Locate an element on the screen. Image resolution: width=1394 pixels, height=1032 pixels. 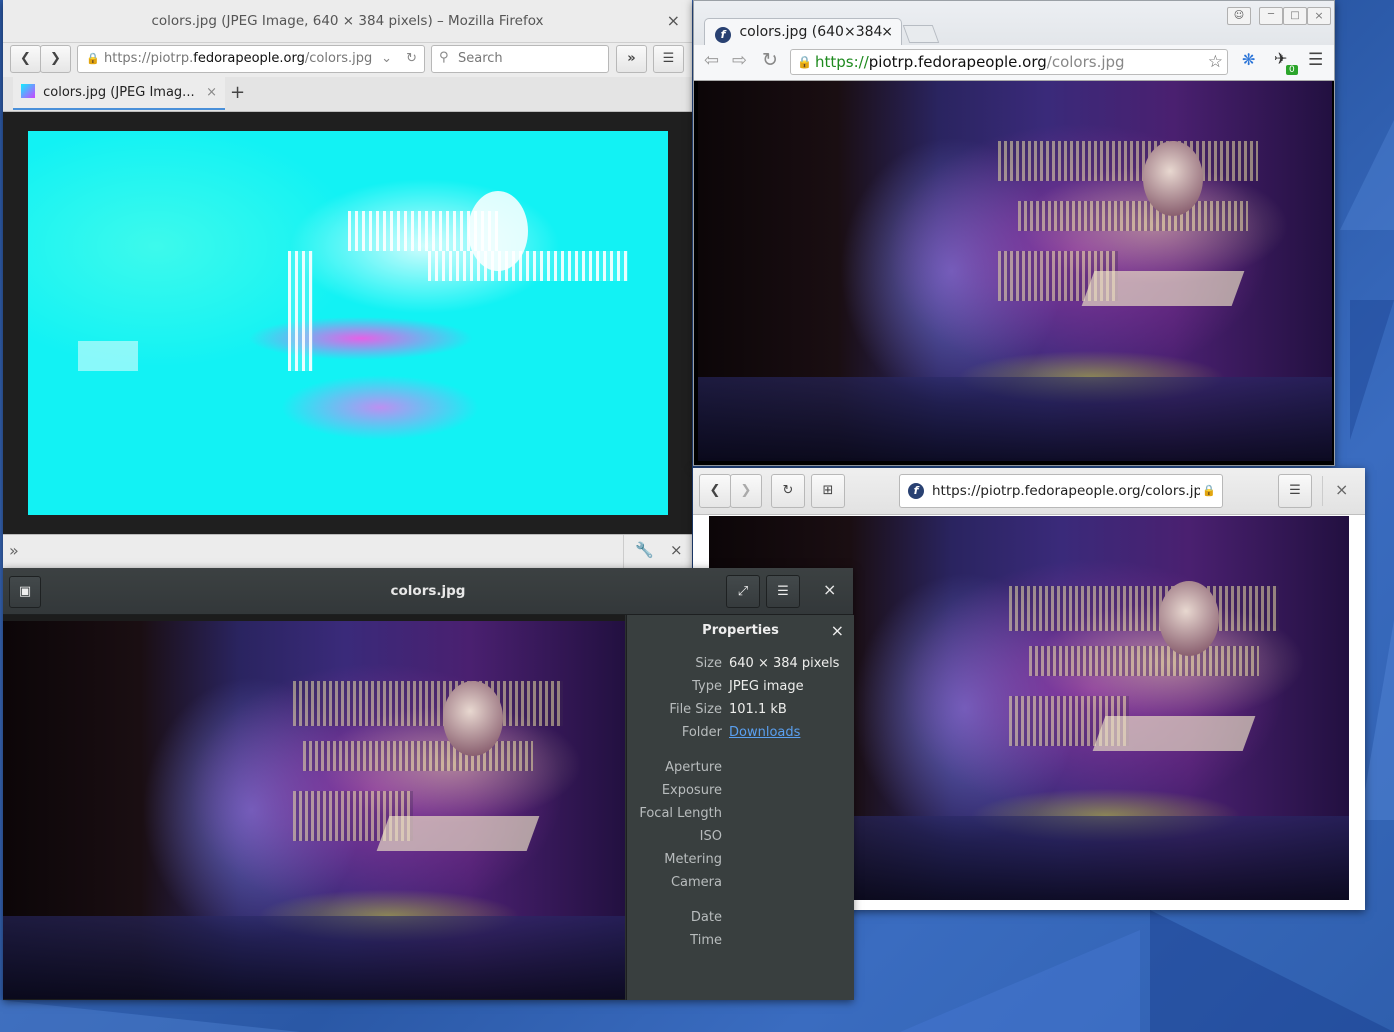
findbar-close-button: × is located at coordinates (676, 550).